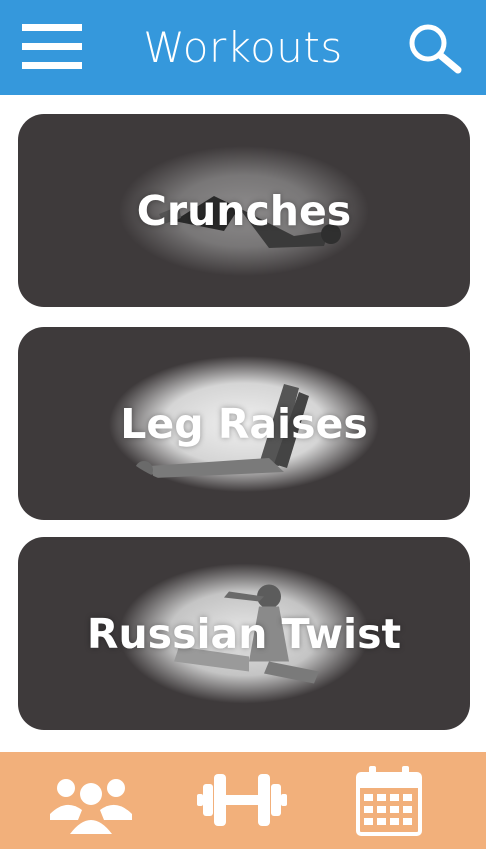 This screenshot has height=849, width=486. I want to click on workout-label: Russian Twist, so click(244, 633).